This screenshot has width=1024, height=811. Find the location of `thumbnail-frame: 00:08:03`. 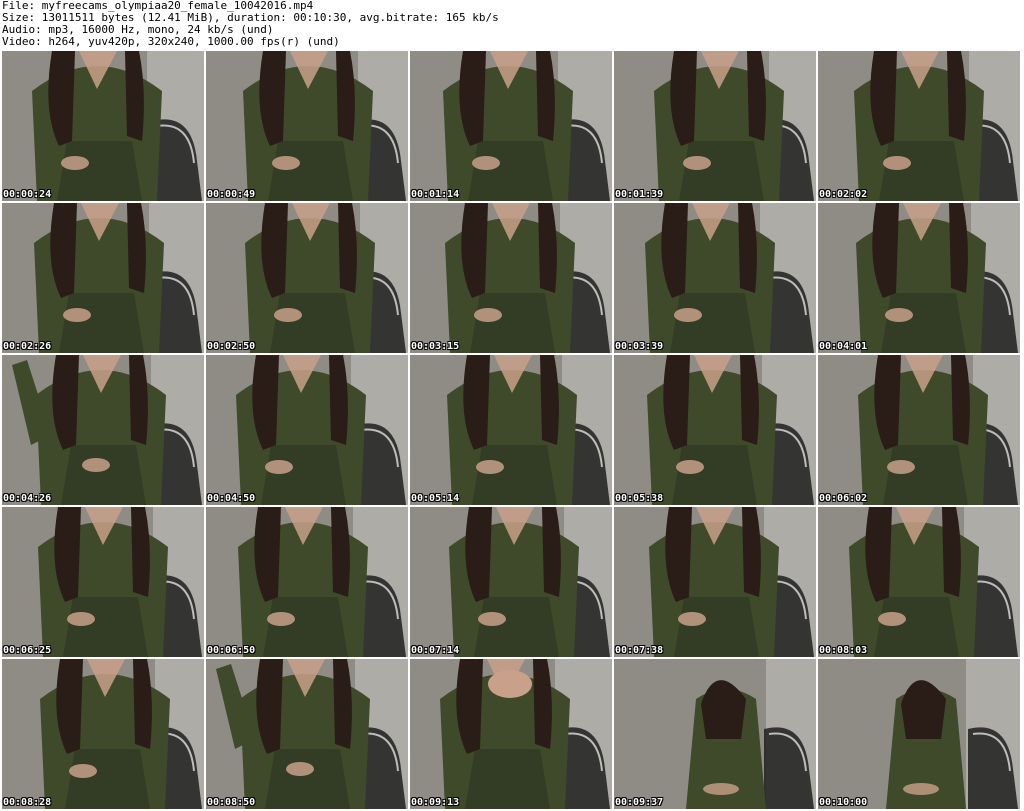

thumbnail-frame: 00:08:03 is located at coordinates (919, 582).